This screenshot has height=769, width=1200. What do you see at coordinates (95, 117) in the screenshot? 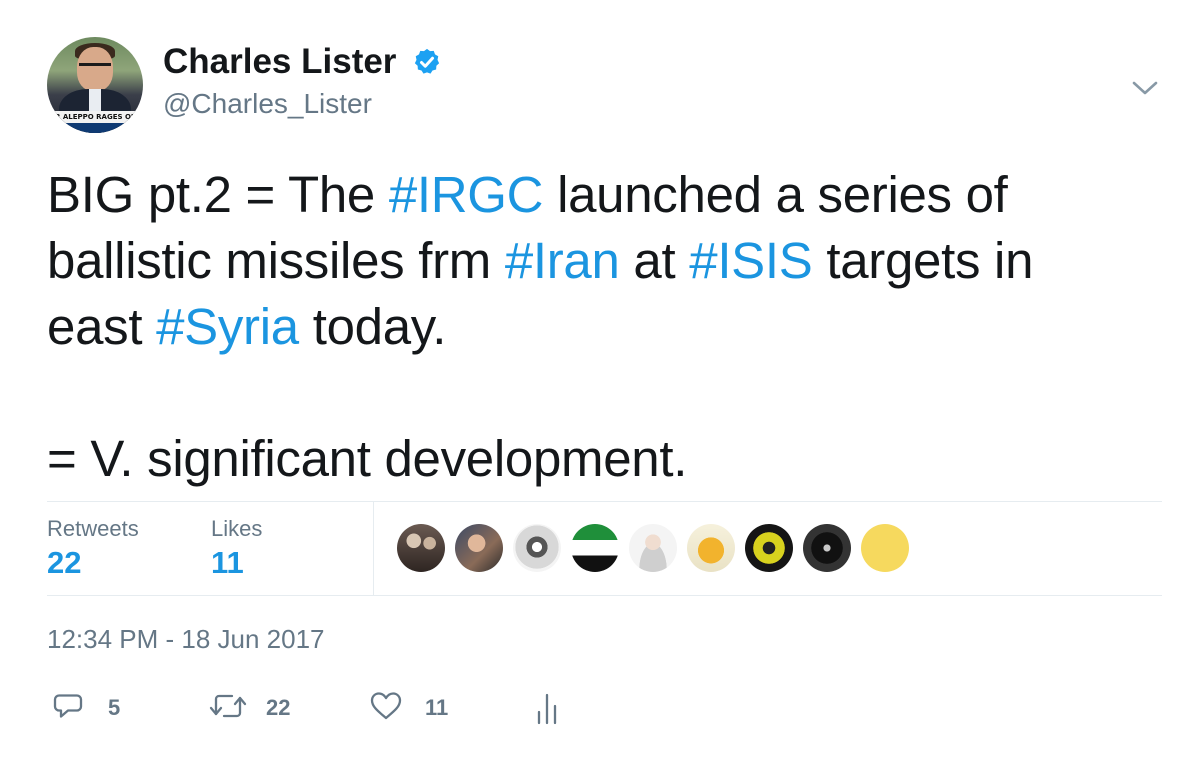
I see `avatar-banner-text: R ALEPPO RAGES ON` at bounding box center [95, 117].